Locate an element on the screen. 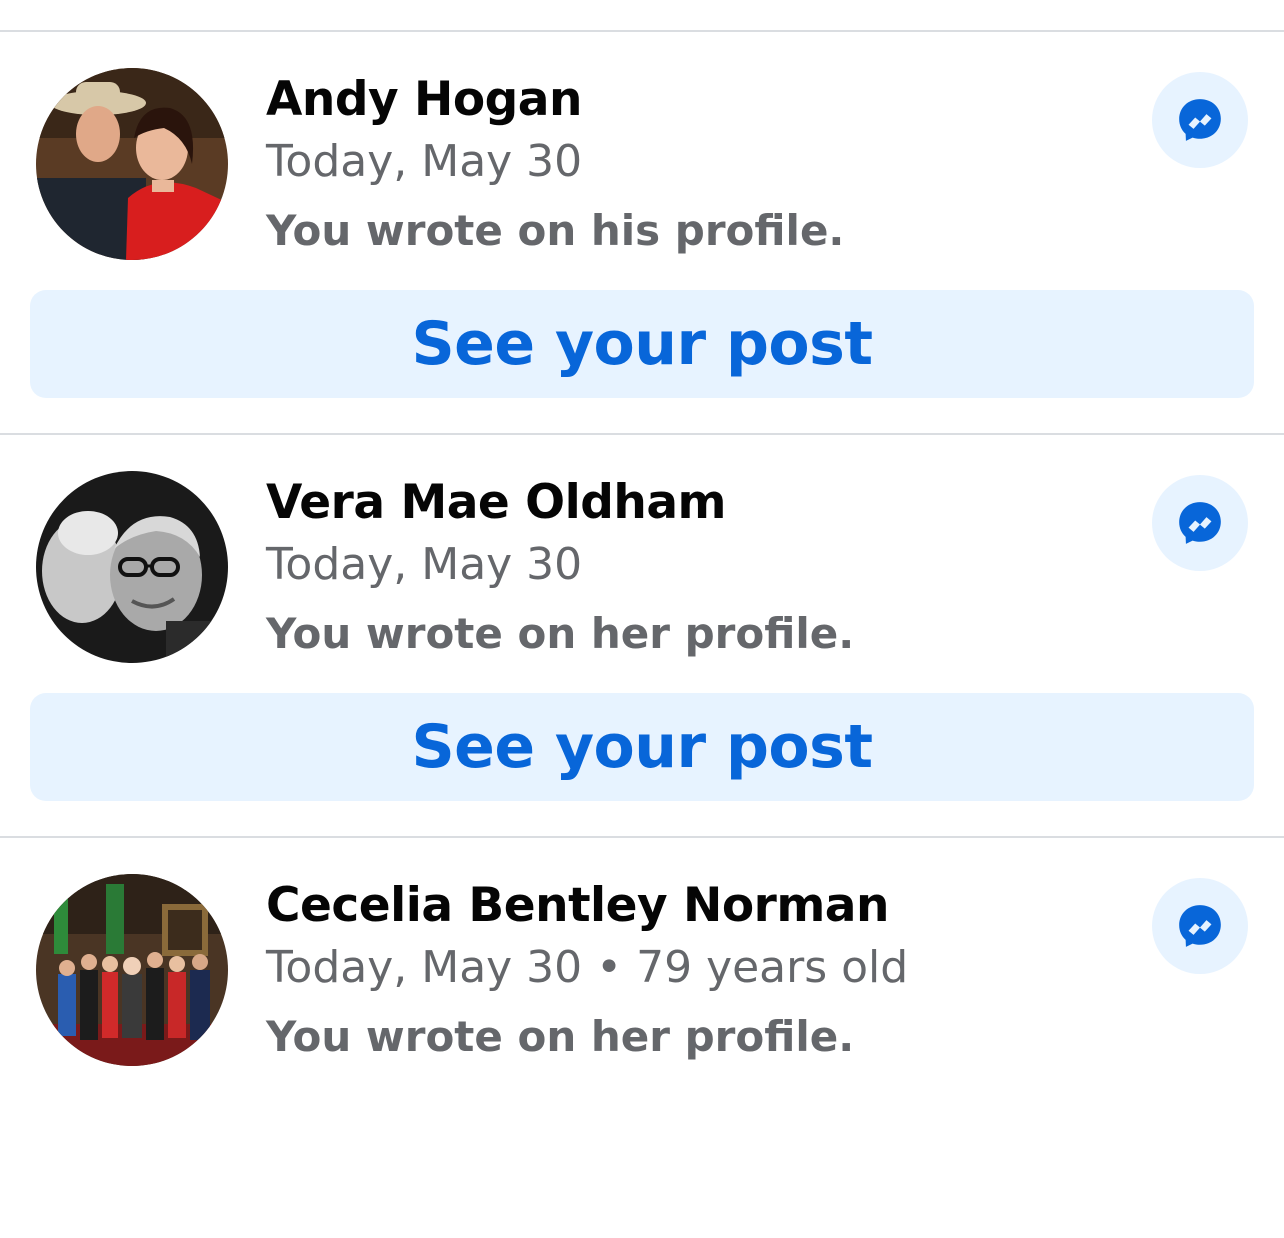  friend-name: Cecelia Bentley Norman is located at coordinates (577, 905).